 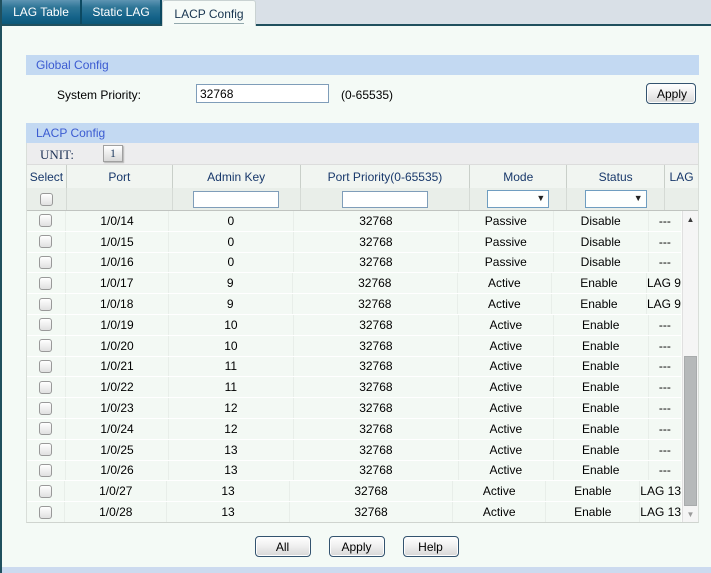 What do you see at coordinates (354, 450) in the screenshot?
I see `table-row: 1/0/25 13 32768 Active Enable ---` at bounding box center [354, 450].